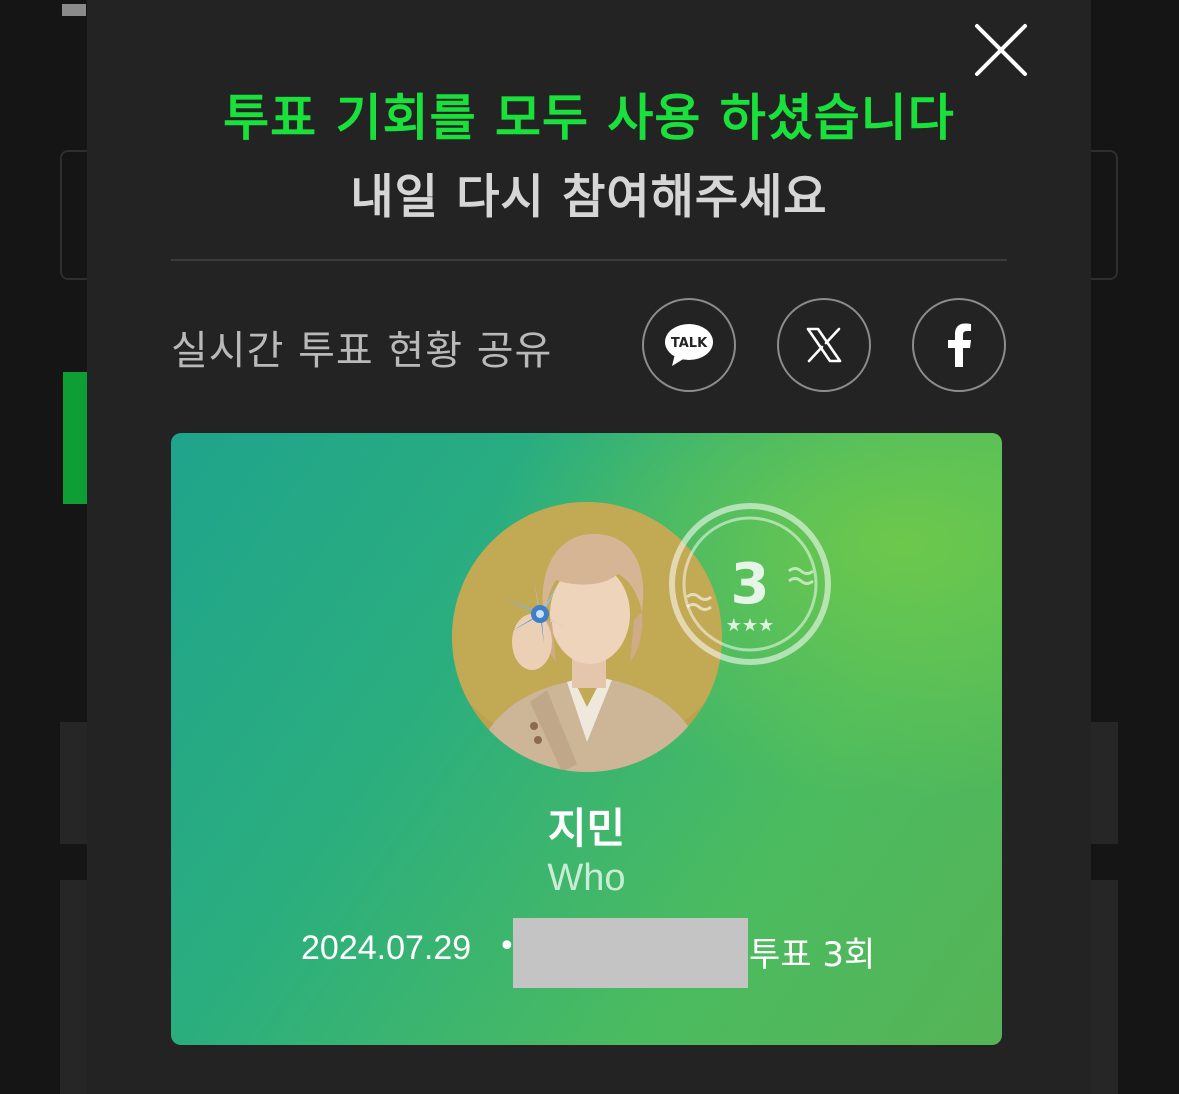  I want to click on facebook-icon, so click(959, 345).